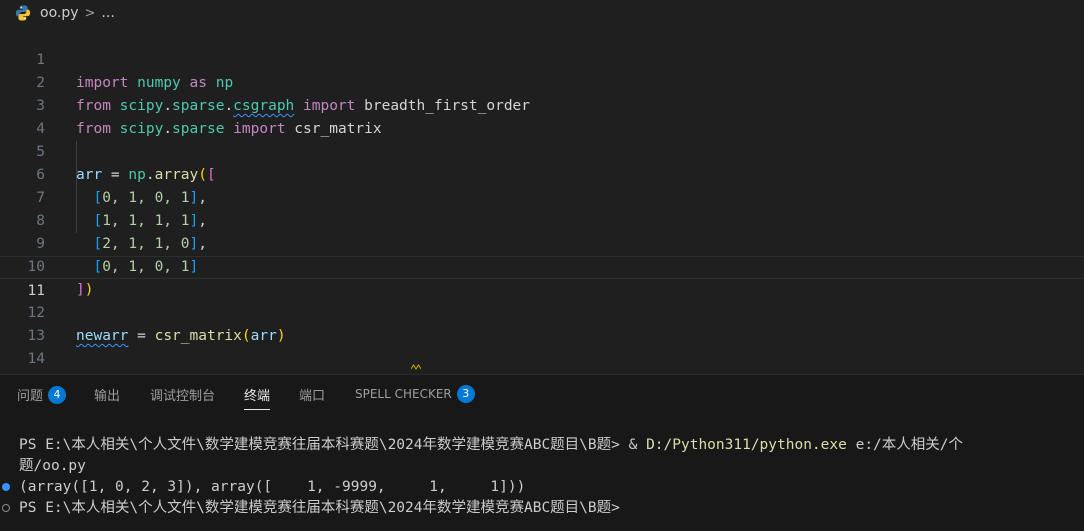 This screenshot has width=1084, height=531. I want to click on tab-problems: 问题 4, so click(42, 394).